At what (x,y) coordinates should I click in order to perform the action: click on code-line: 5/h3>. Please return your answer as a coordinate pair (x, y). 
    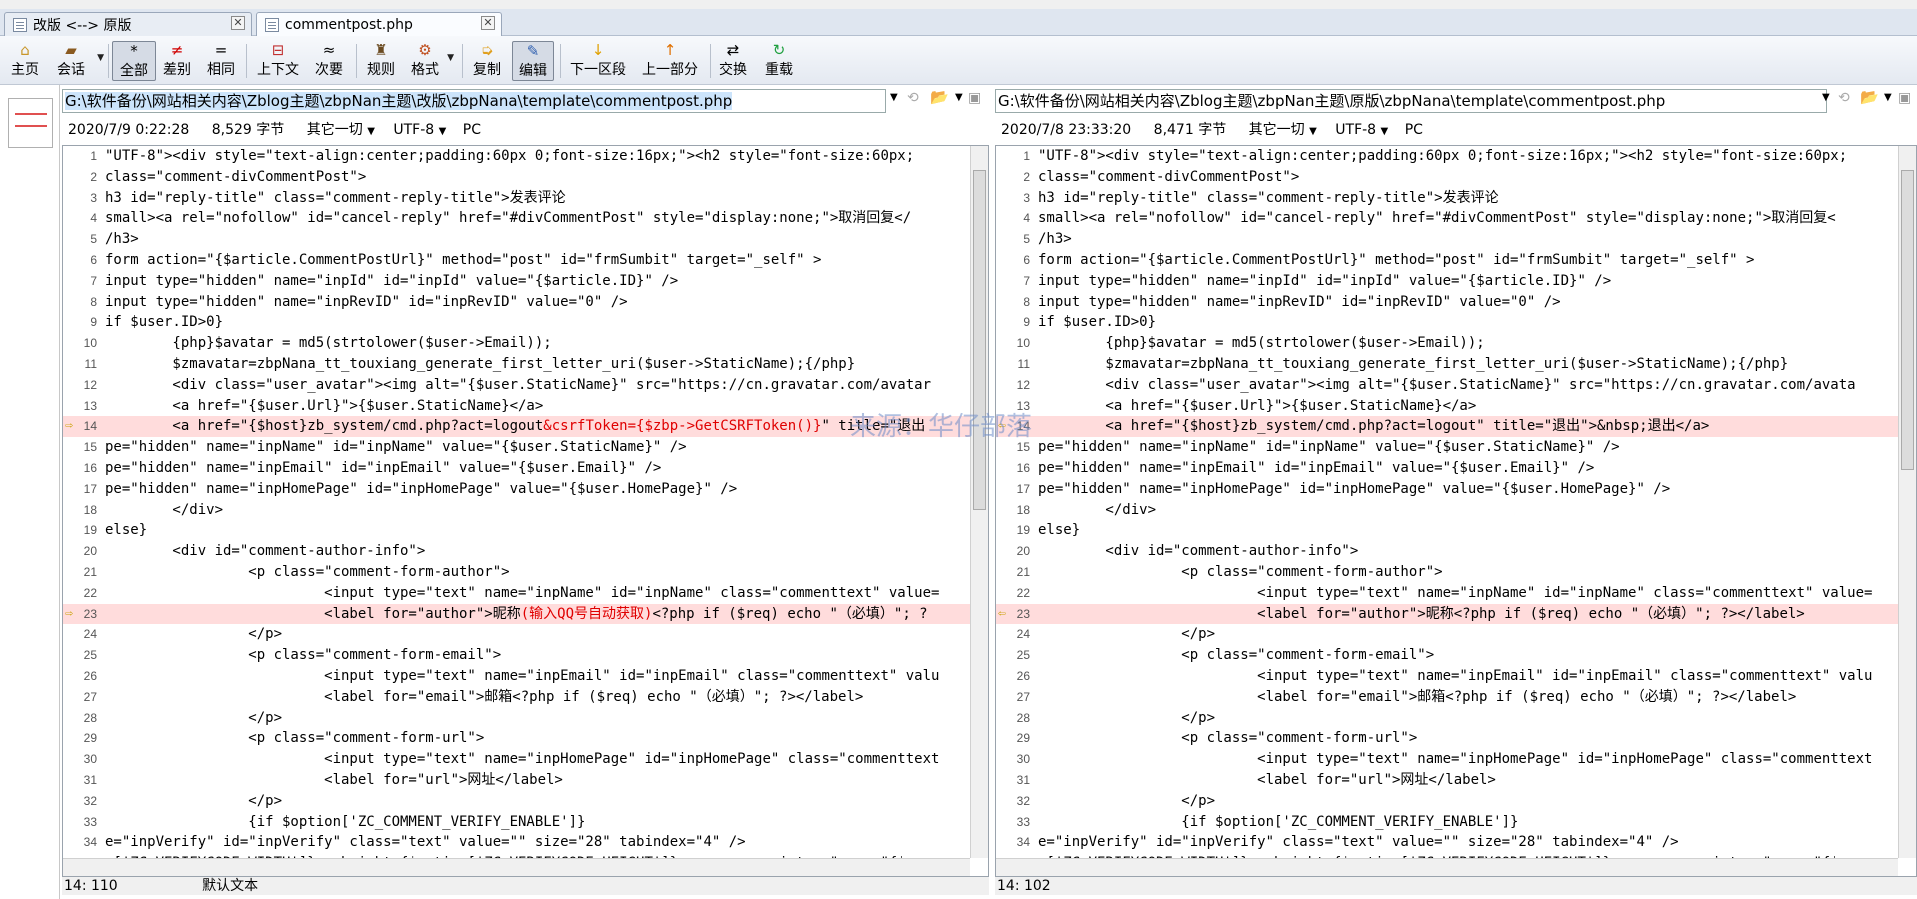
    Looking at the image, I should click on (516, 239).